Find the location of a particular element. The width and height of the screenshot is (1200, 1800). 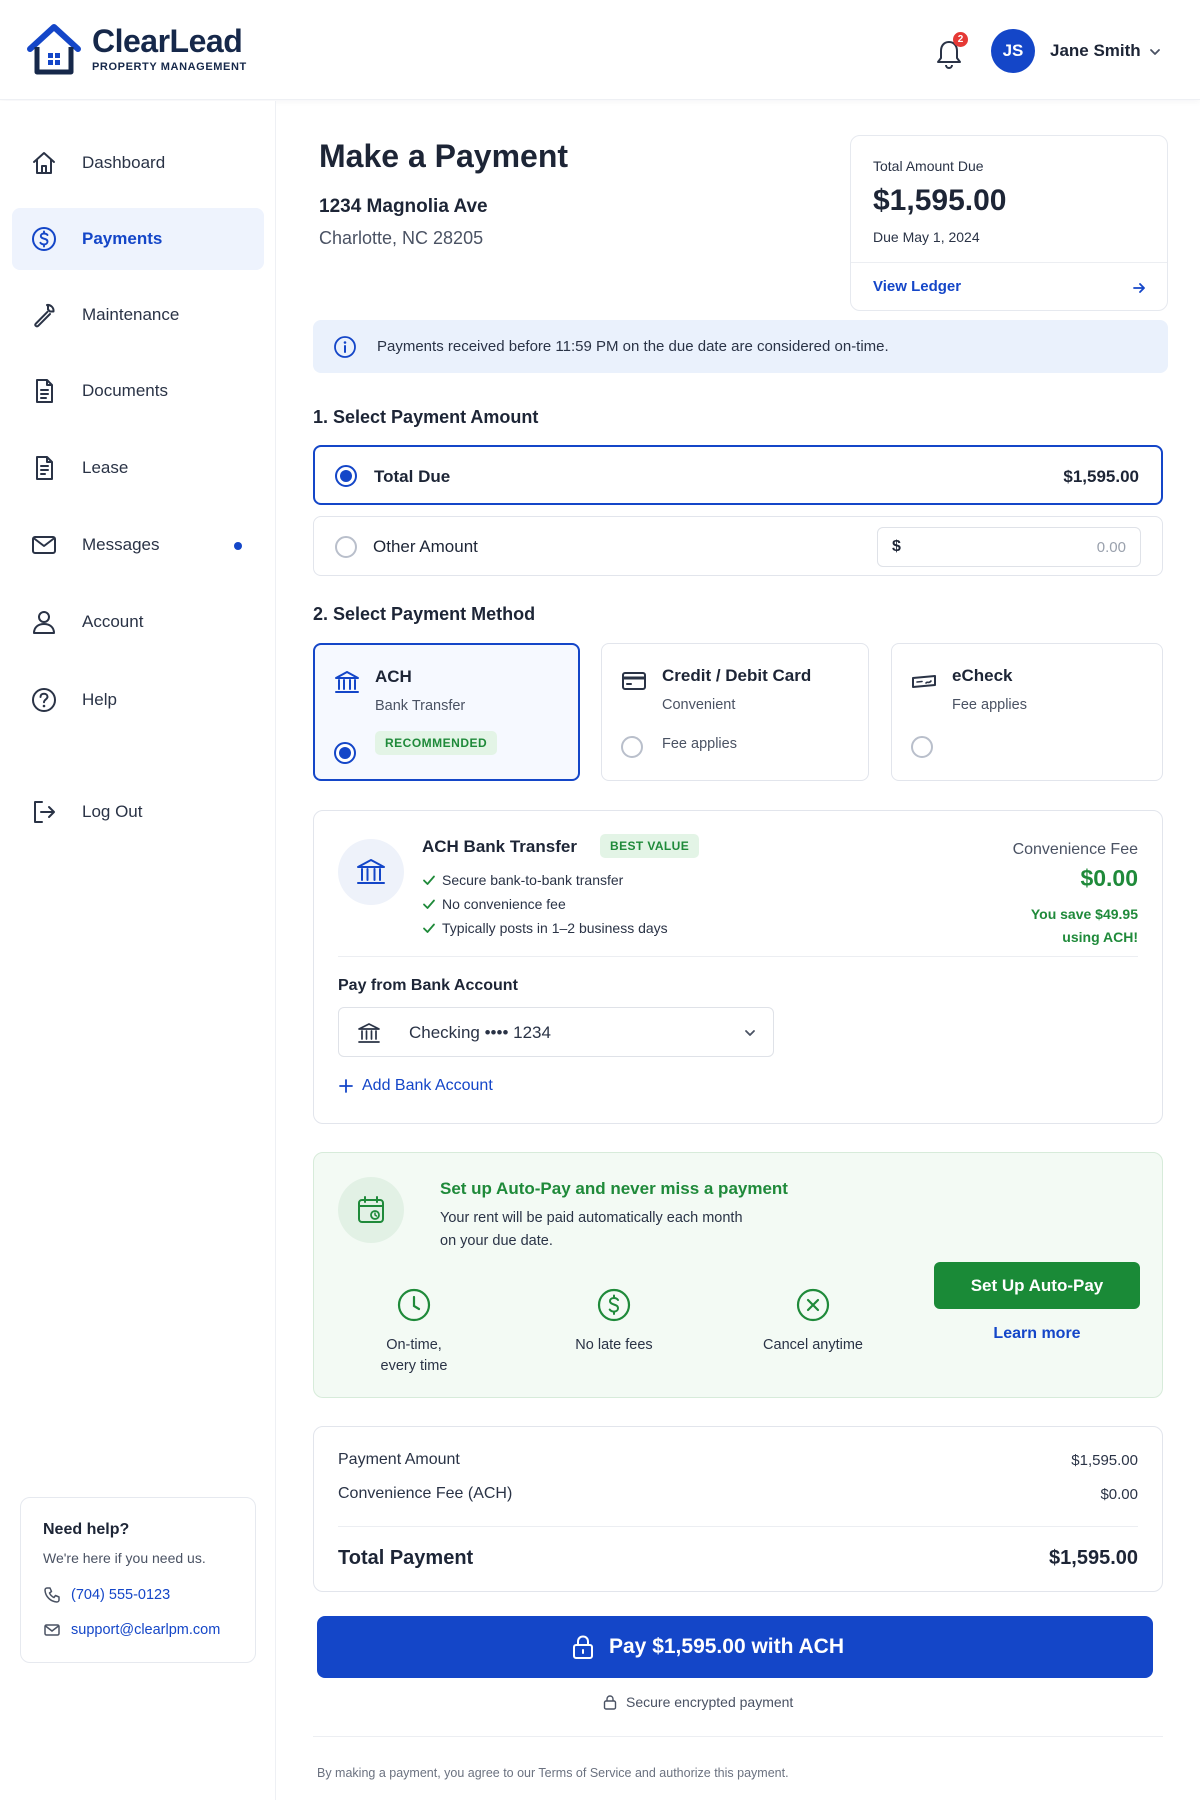

autopay-title: Set up Auto-Pay and never miss a payment is located at coordinates (614, 1188).